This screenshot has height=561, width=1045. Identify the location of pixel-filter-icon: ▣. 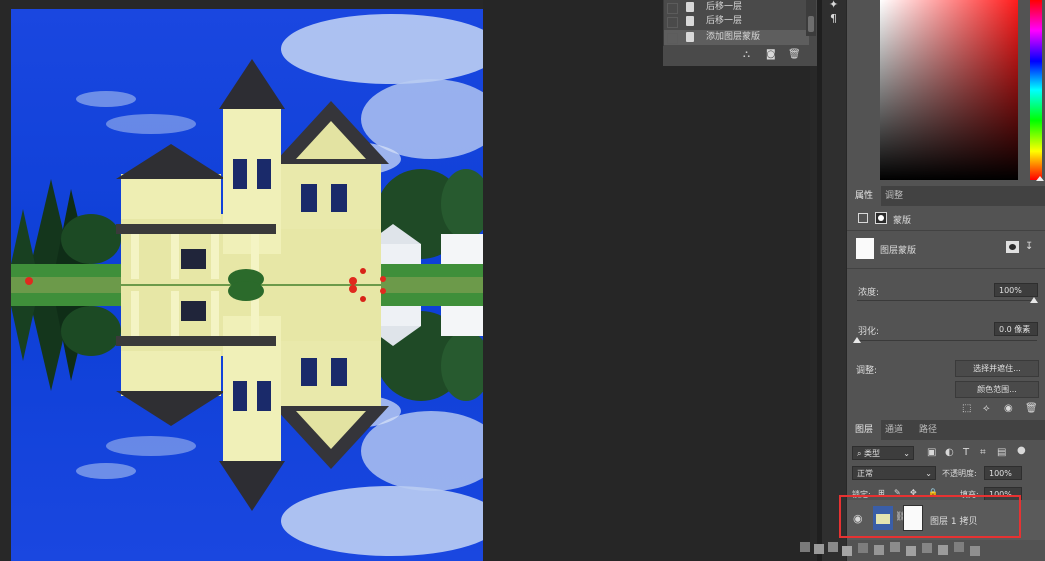
(931, 452).